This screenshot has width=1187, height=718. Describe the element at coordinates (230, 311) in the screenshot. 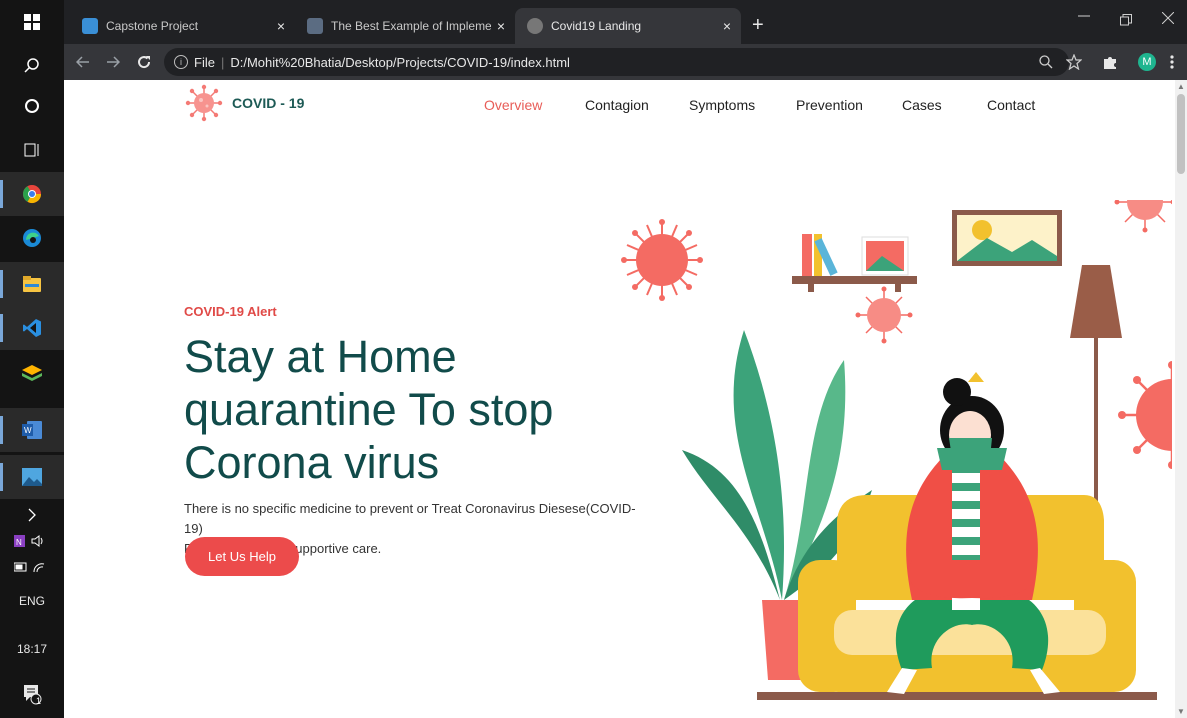

I see `hero-alert: COVID-19 Alert` at that location.